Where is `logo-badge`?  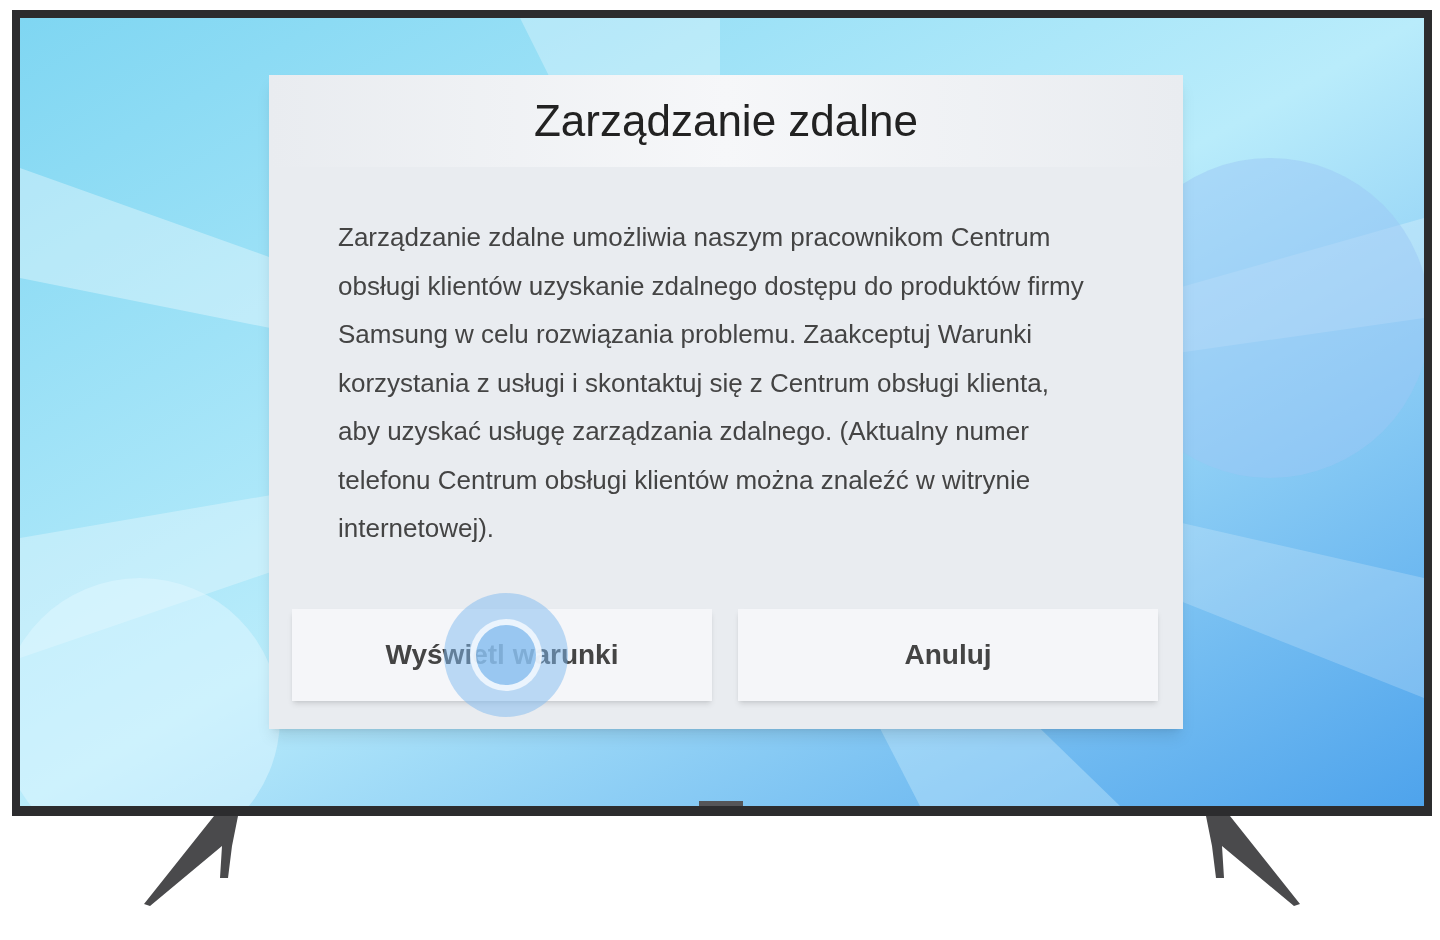 logo-badge is located at coordinates (721, 803).